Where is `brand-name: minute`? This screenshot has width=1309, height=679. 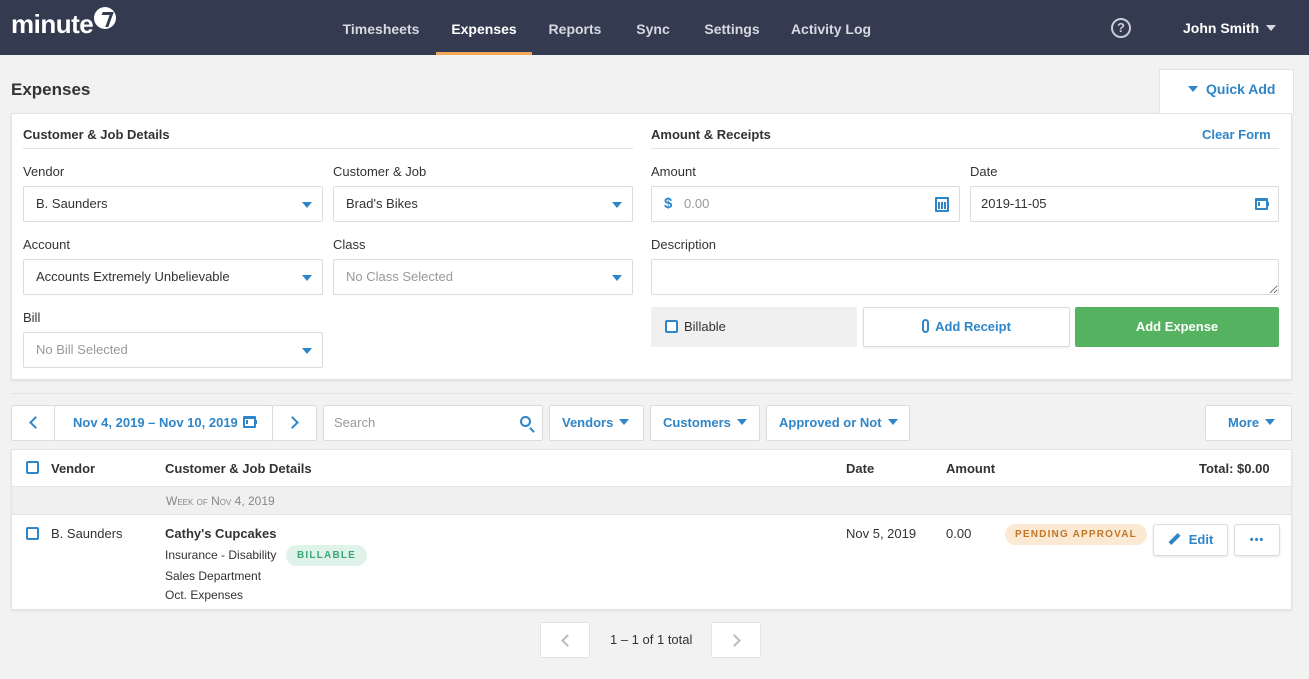 brand-name: minute is located at coordinates (52, 24).